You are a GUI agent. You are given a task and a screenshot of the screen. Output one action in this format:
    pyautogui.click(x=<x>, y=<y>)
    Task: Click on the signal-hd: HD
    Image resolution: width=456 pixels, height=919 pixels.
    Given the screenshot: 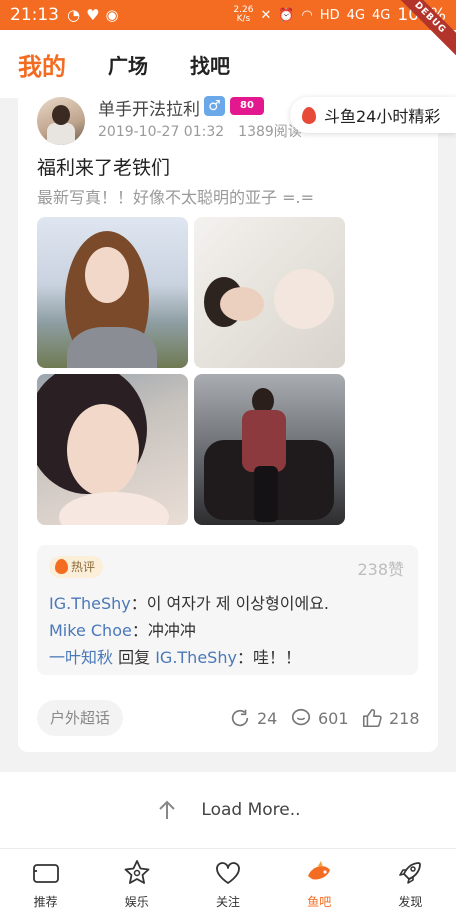 What is the action you would take?
    pyautogui.click(x=329, y=15)
    